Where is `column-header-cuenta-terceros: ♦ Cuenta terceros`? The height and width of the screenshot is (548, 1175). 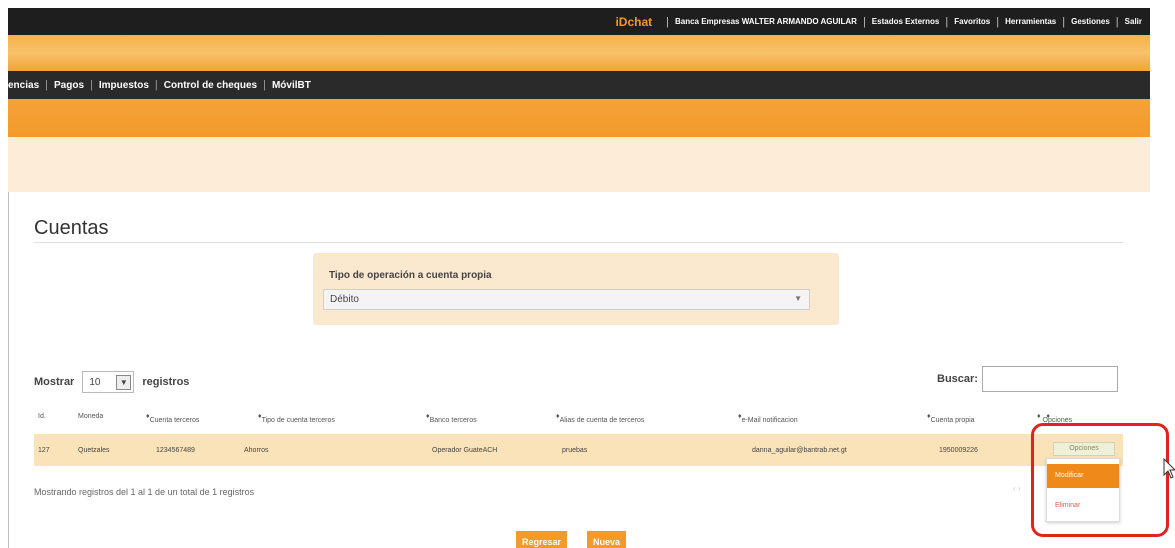 column-header-cuenta-terceros: ♦ Cuenta terceros is located at coordinates (172, 418).